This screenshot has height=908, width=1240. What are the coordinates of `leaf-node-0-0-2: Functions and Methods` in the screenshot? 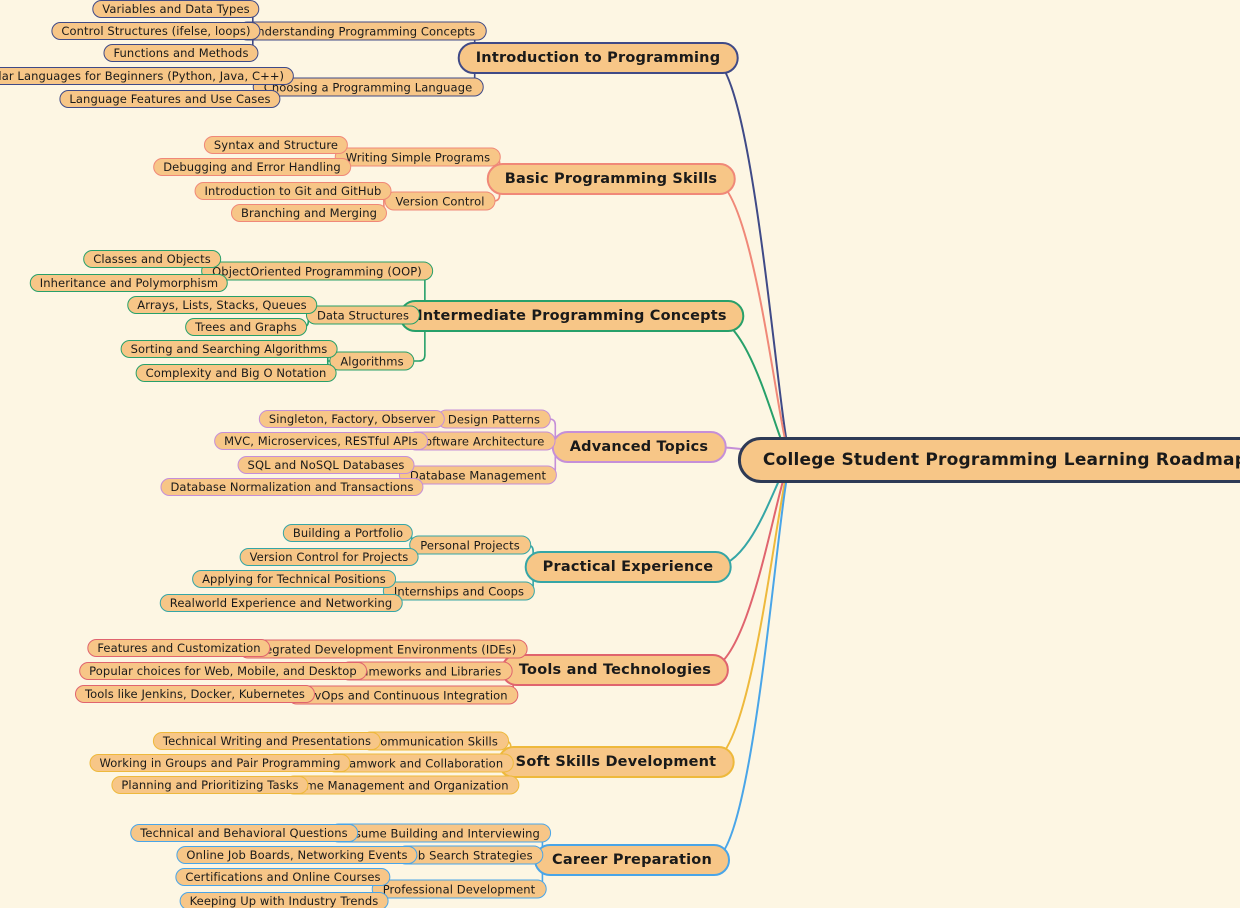 It's located at (181, 53).